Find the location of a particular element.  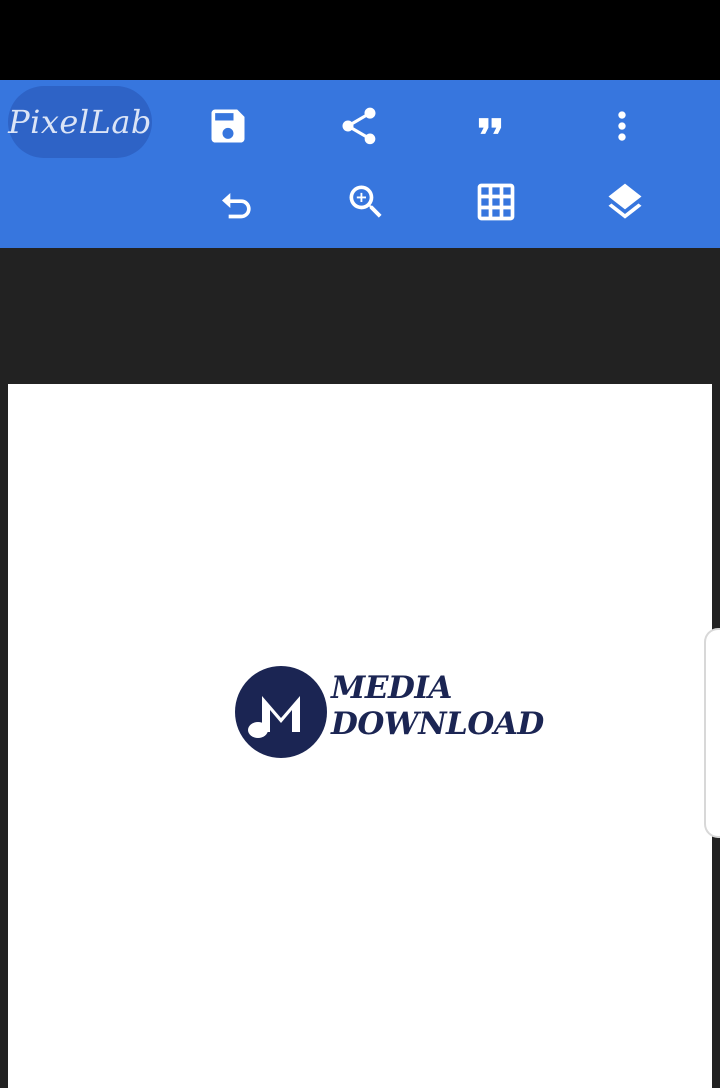

zoom-button is located at coordinates (366, 202).